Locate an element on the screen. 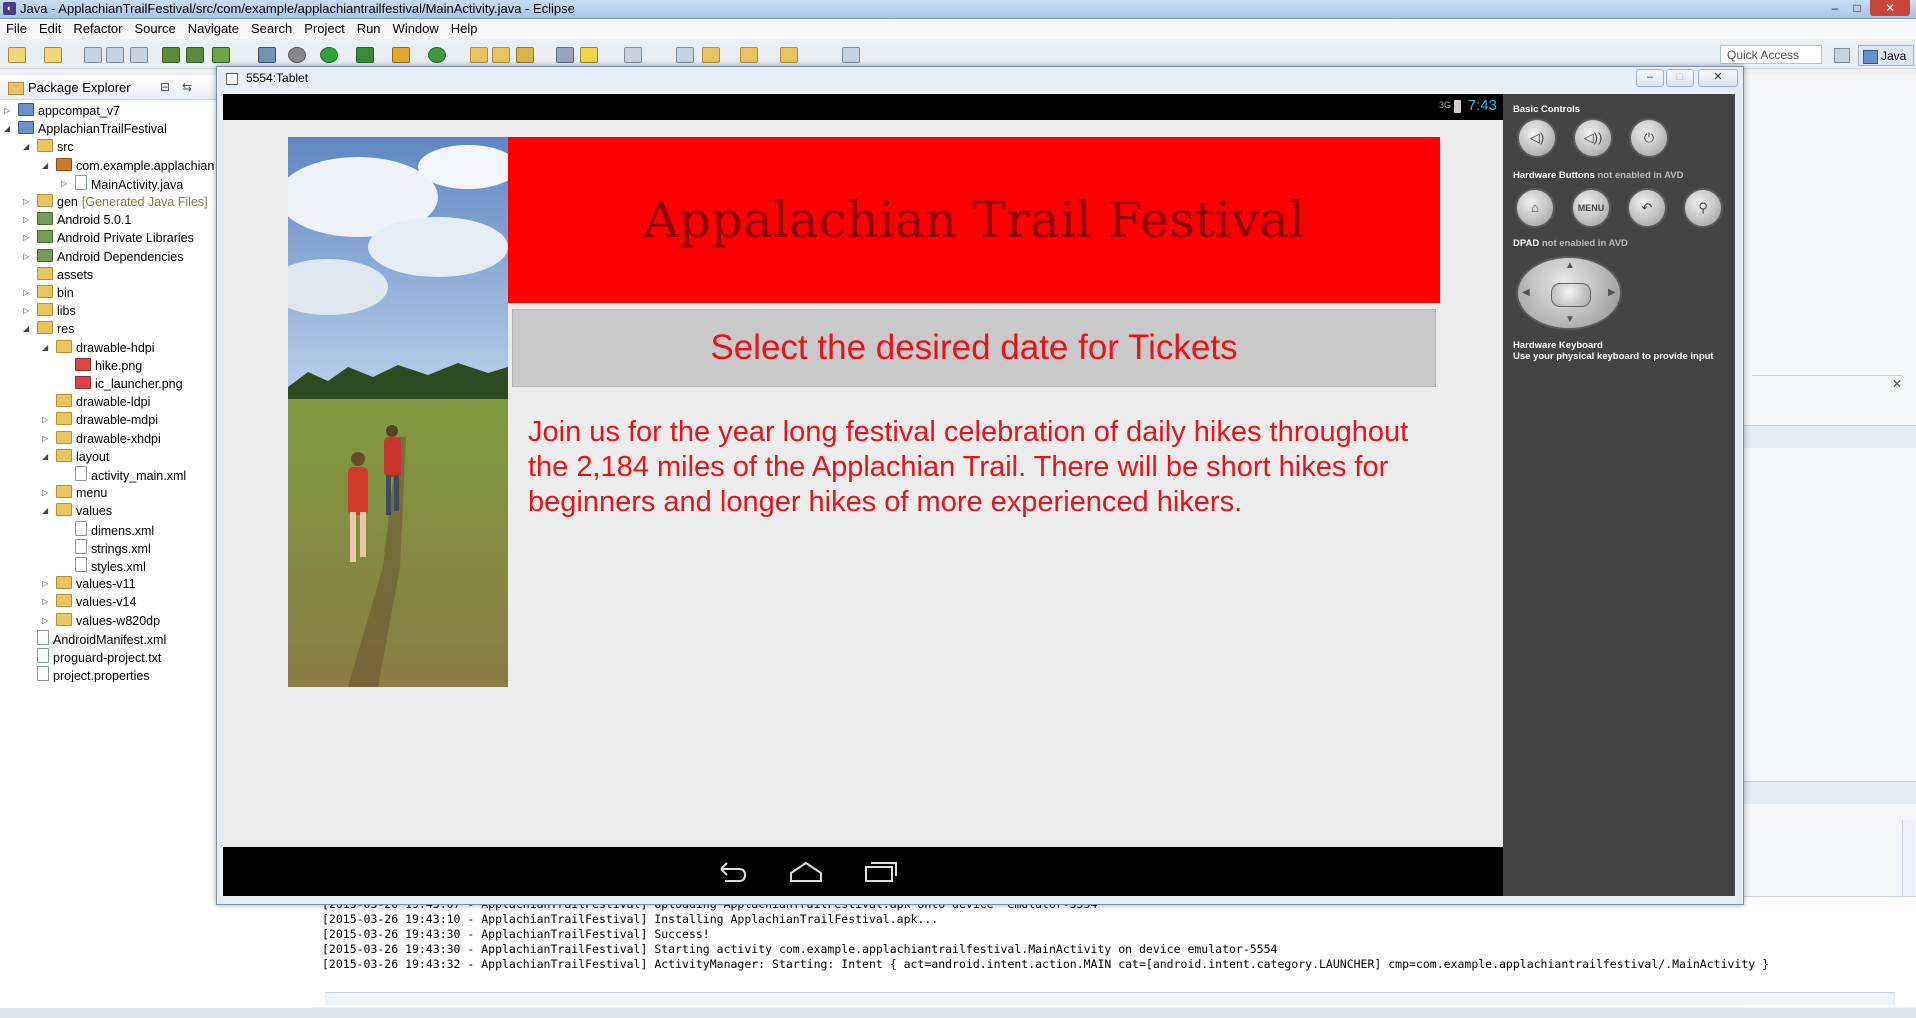 The height and width of the screenshot is (1018, 1916). next-annotation-icon is located at coordinates (711, 55).